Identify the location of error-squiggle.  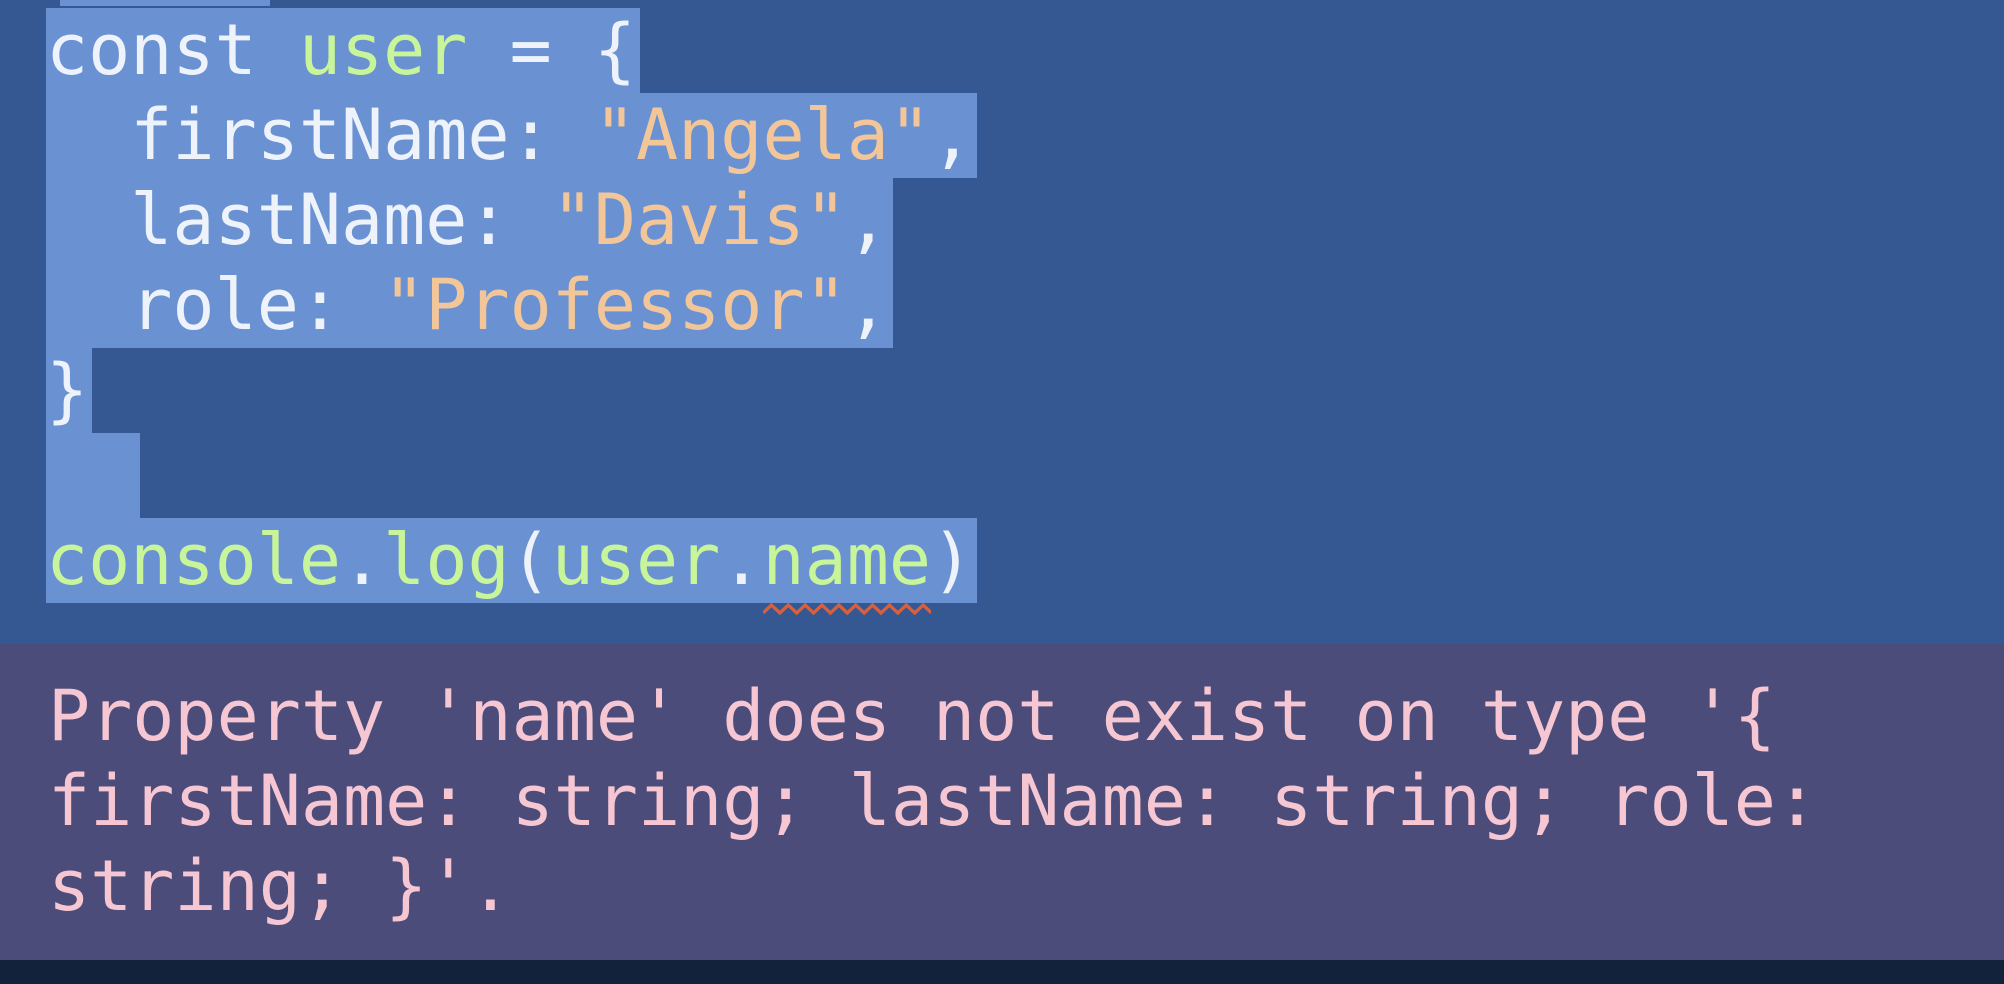
(847, 609).